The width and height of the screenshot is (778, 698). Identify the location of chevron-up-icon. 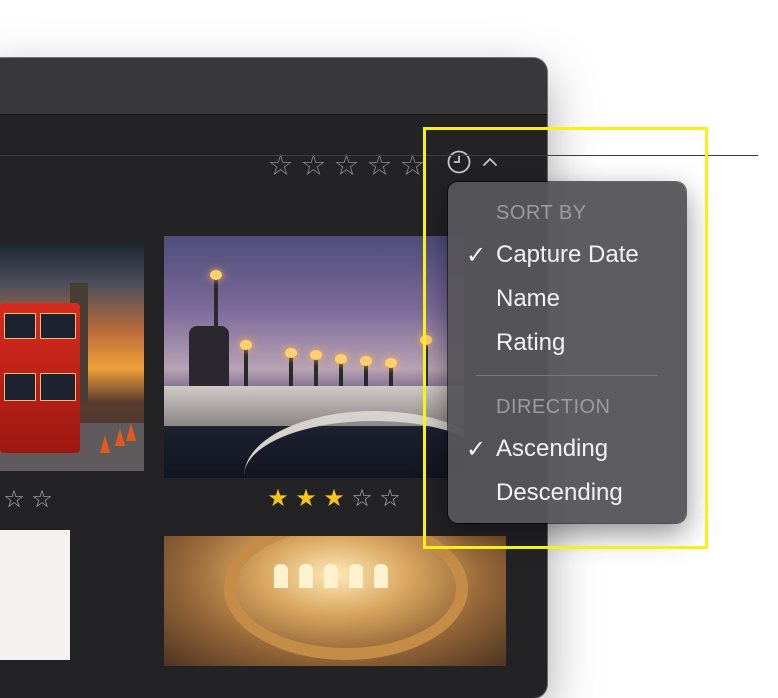
(490, 162).